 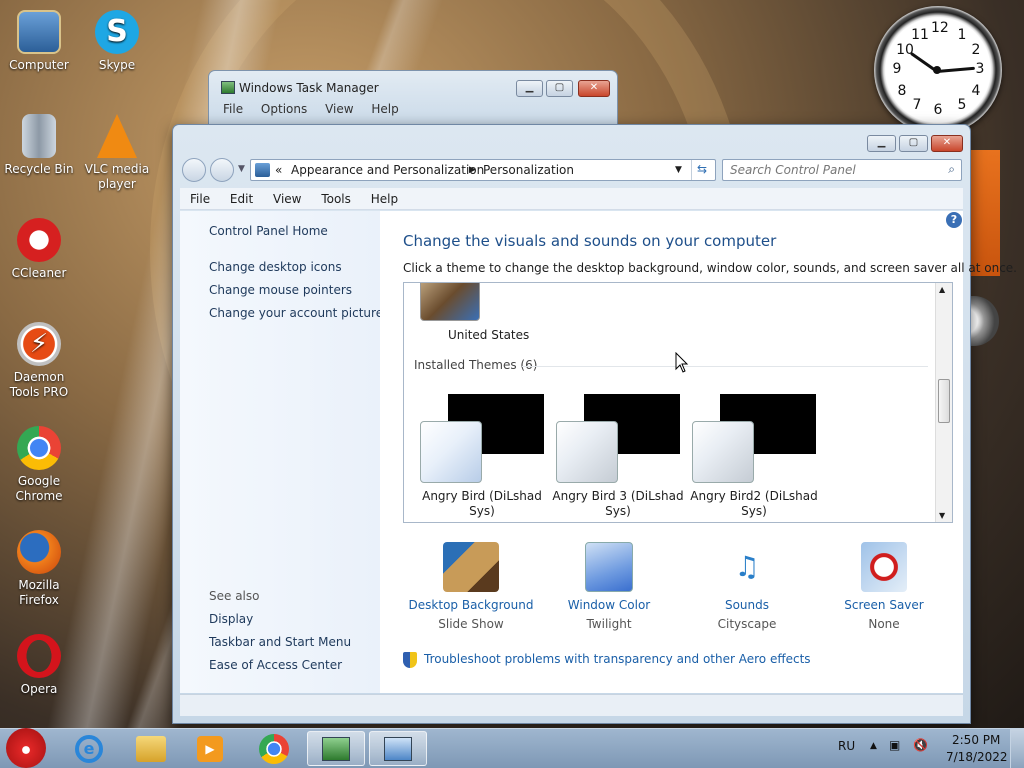 I want to click on scroll-up-icon: ▲, so click(x=942, y=289).